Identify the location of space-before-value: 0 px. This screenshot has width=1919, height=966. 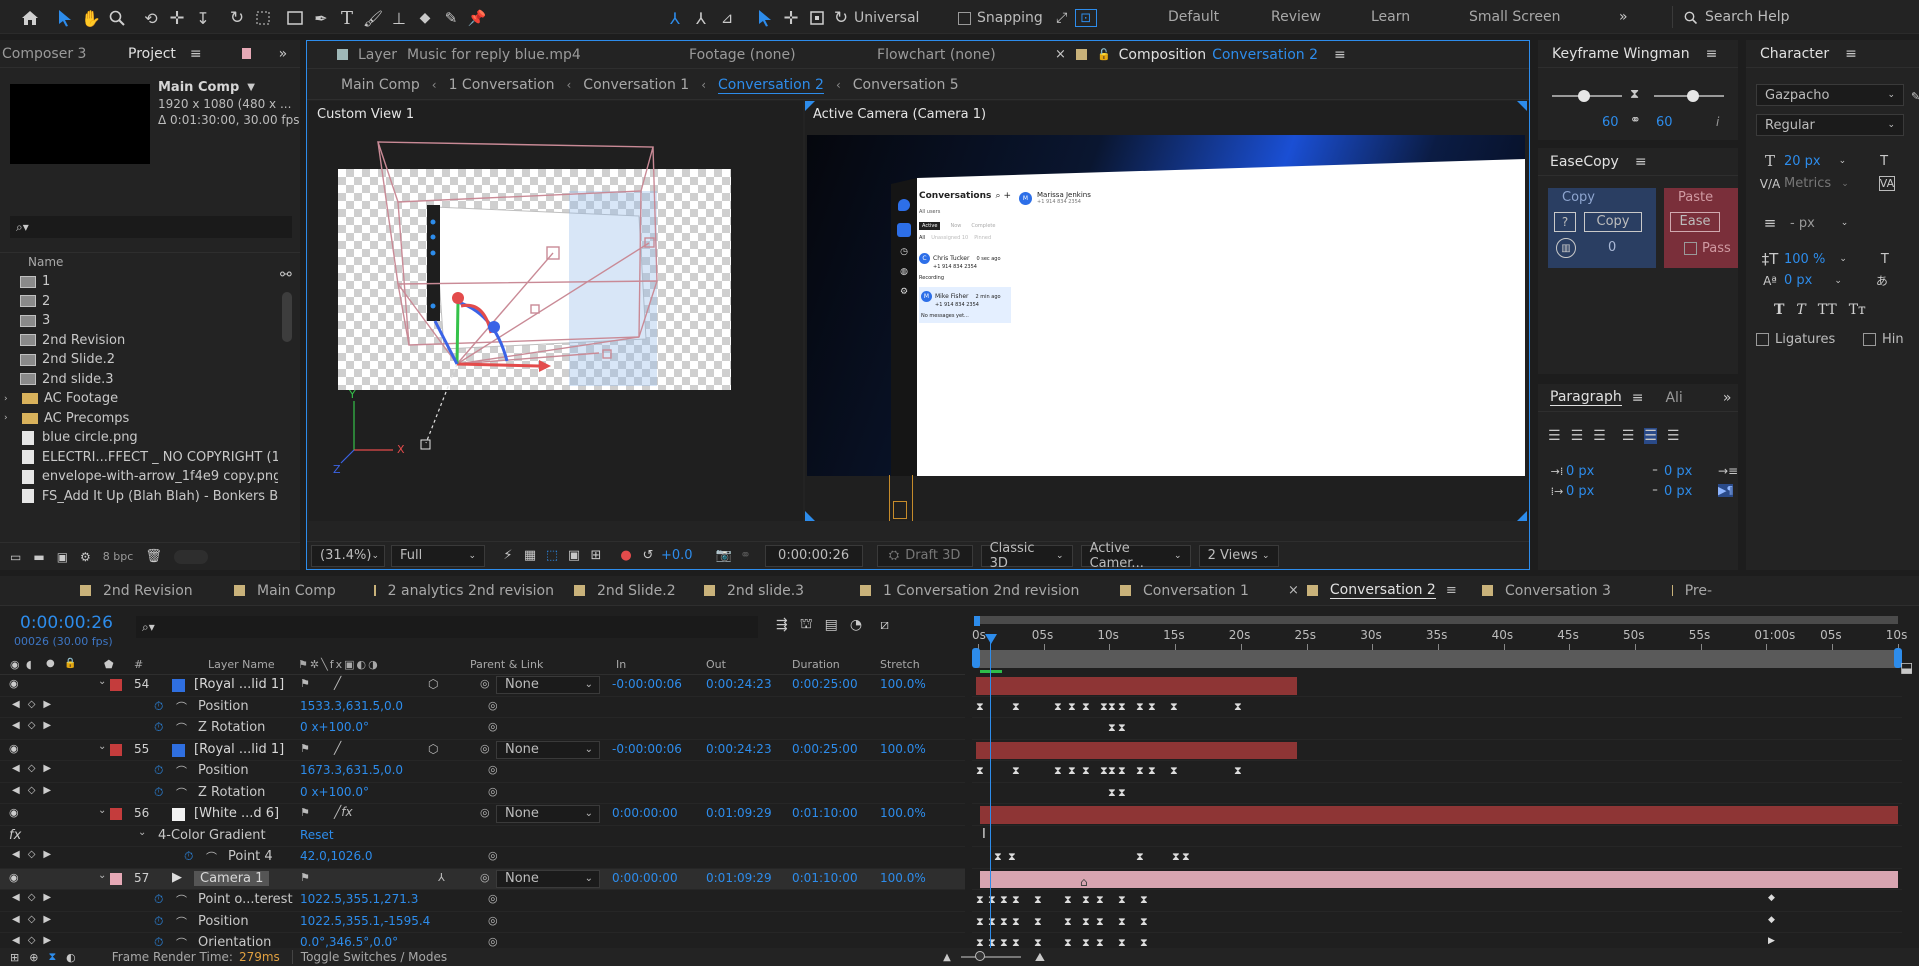
(1678, 471).